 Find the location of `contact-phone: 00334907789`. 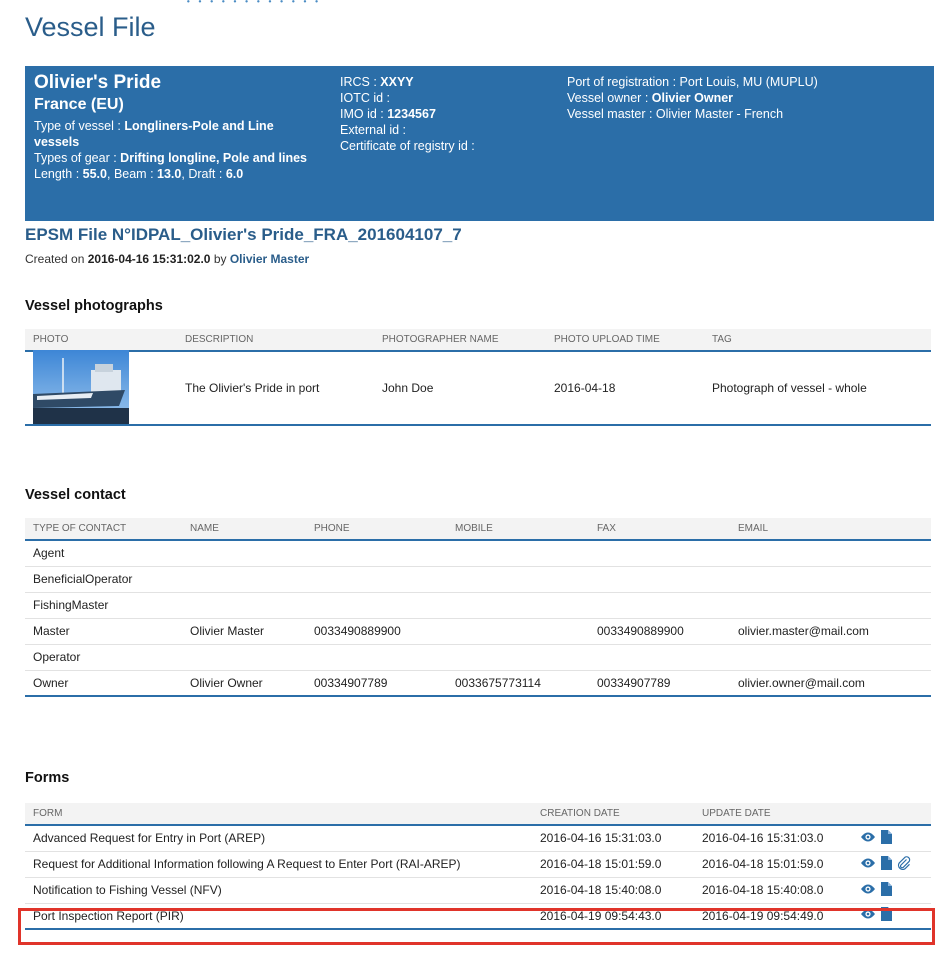

contact-phone: 00334907789 is located at coordinates (376, 683).